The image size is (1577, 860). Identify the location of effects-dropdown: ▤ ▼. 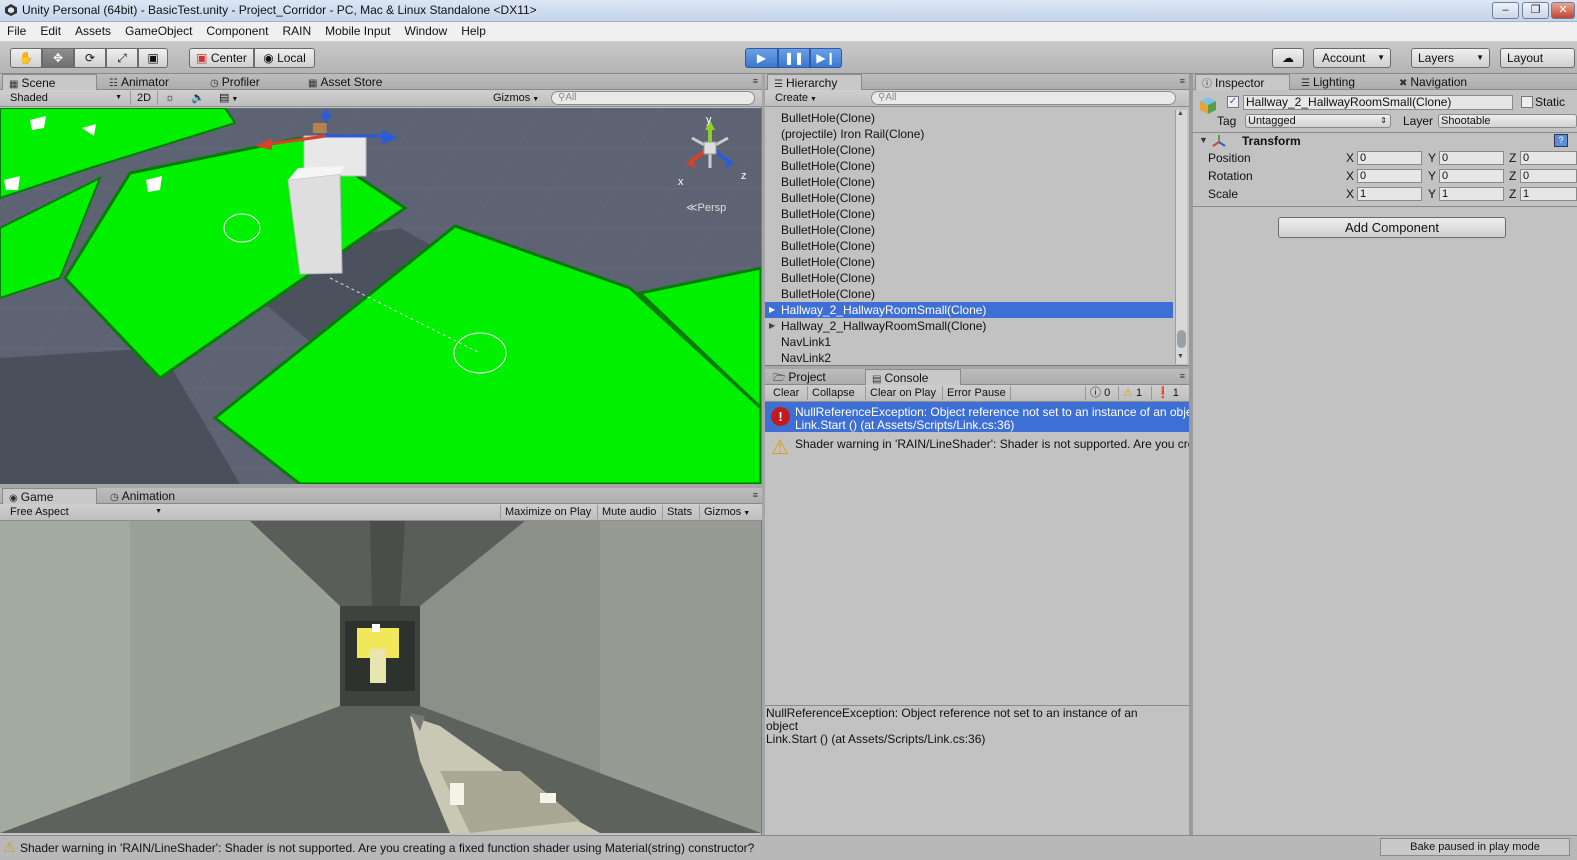
(233, 98).